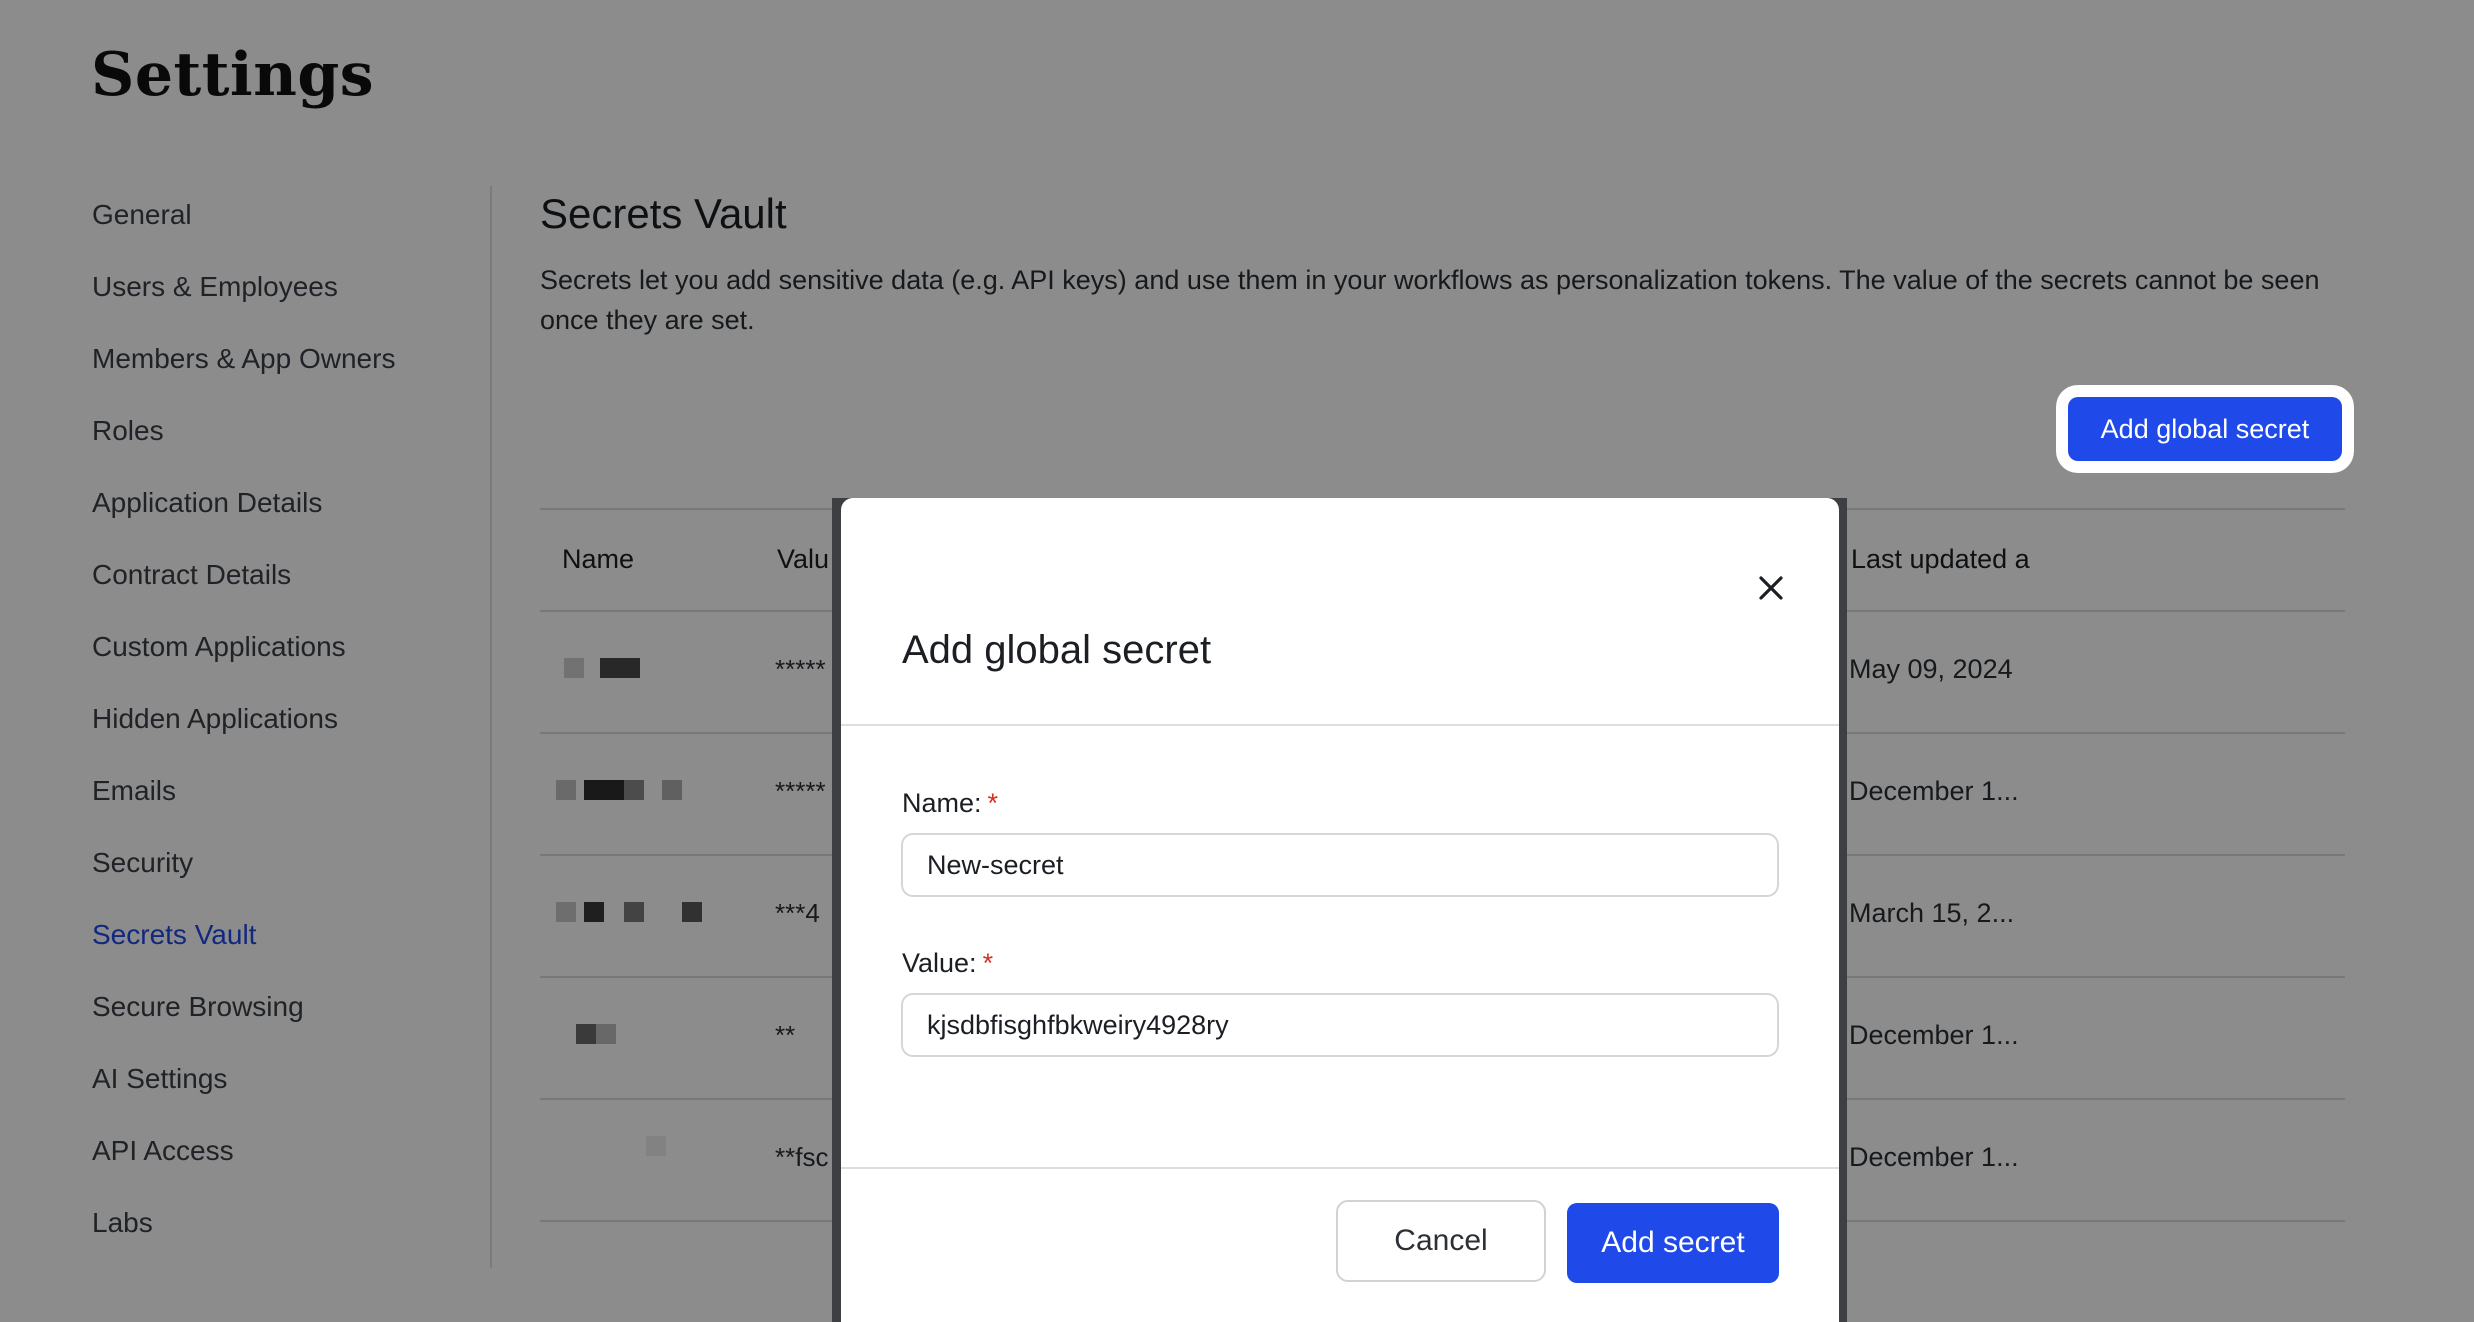 Image resolution: width=2474 pixels, height=1322 pixels. Describe the element at coordinates (1057, 650) in the screenshot. I see `dialog-title: Add global secret` at that location.